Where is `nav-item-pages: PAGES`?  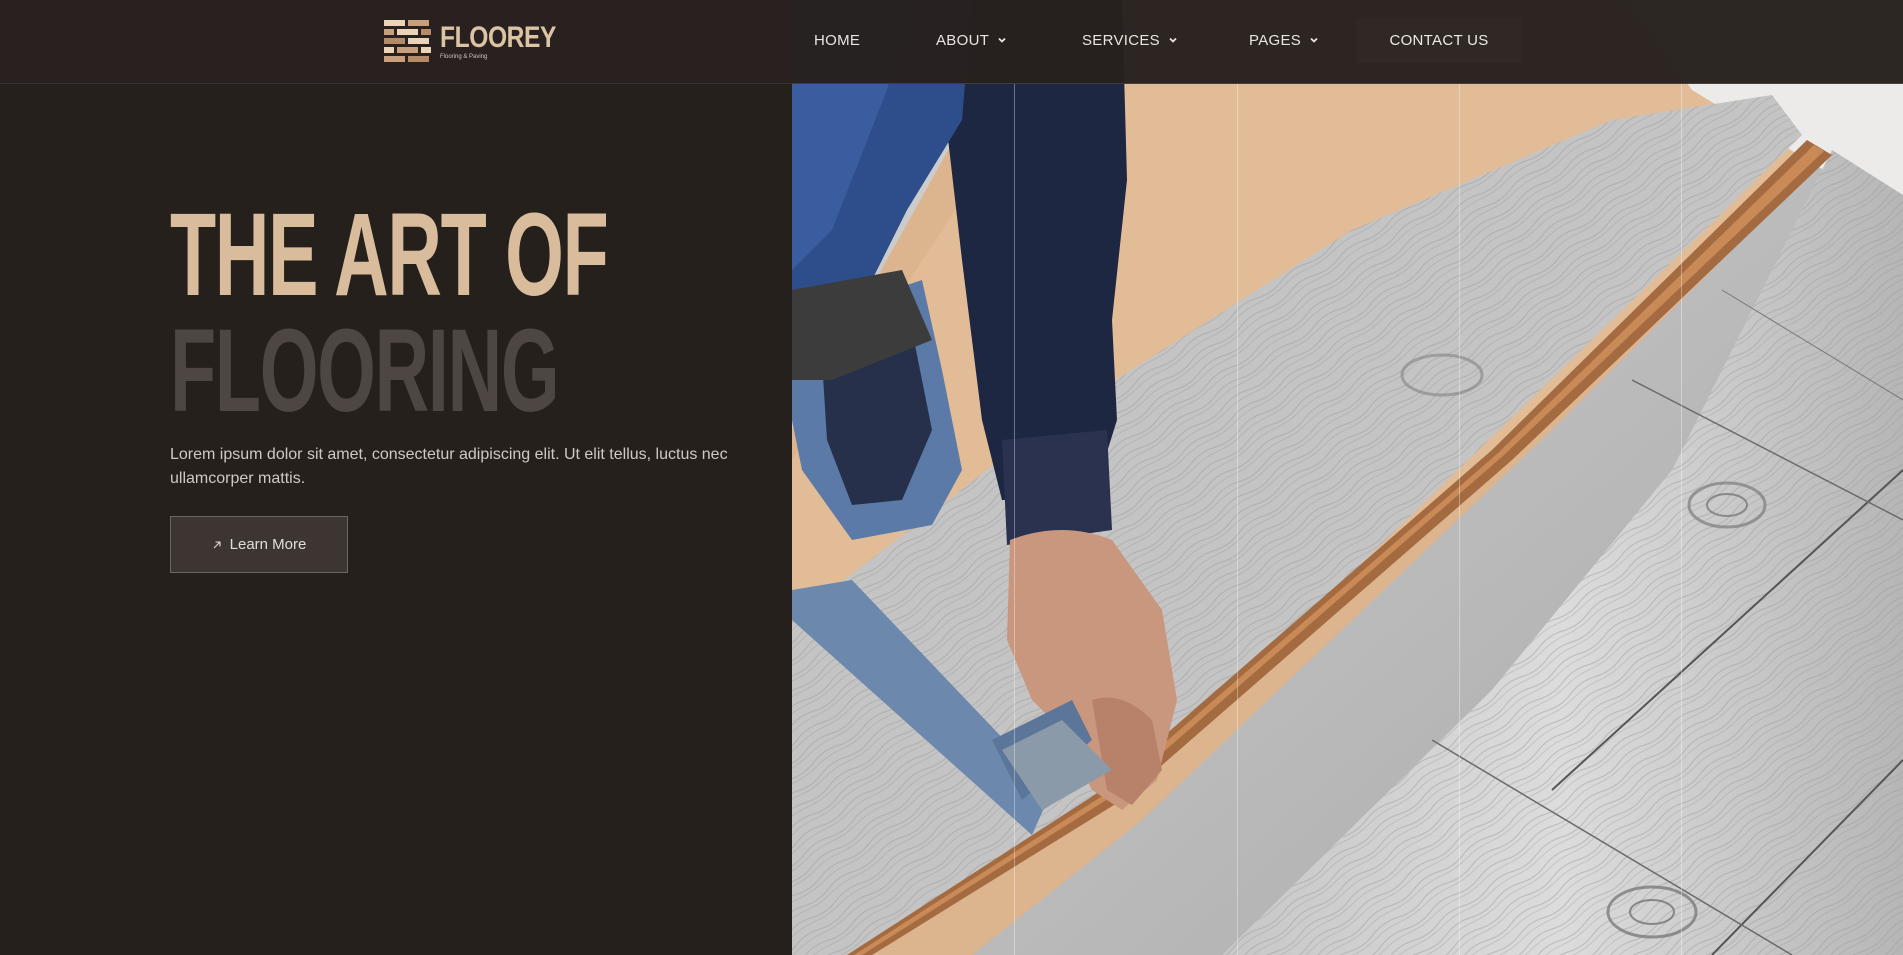
nav-item-pages: PAGES is located at coordinates (1284, 40).